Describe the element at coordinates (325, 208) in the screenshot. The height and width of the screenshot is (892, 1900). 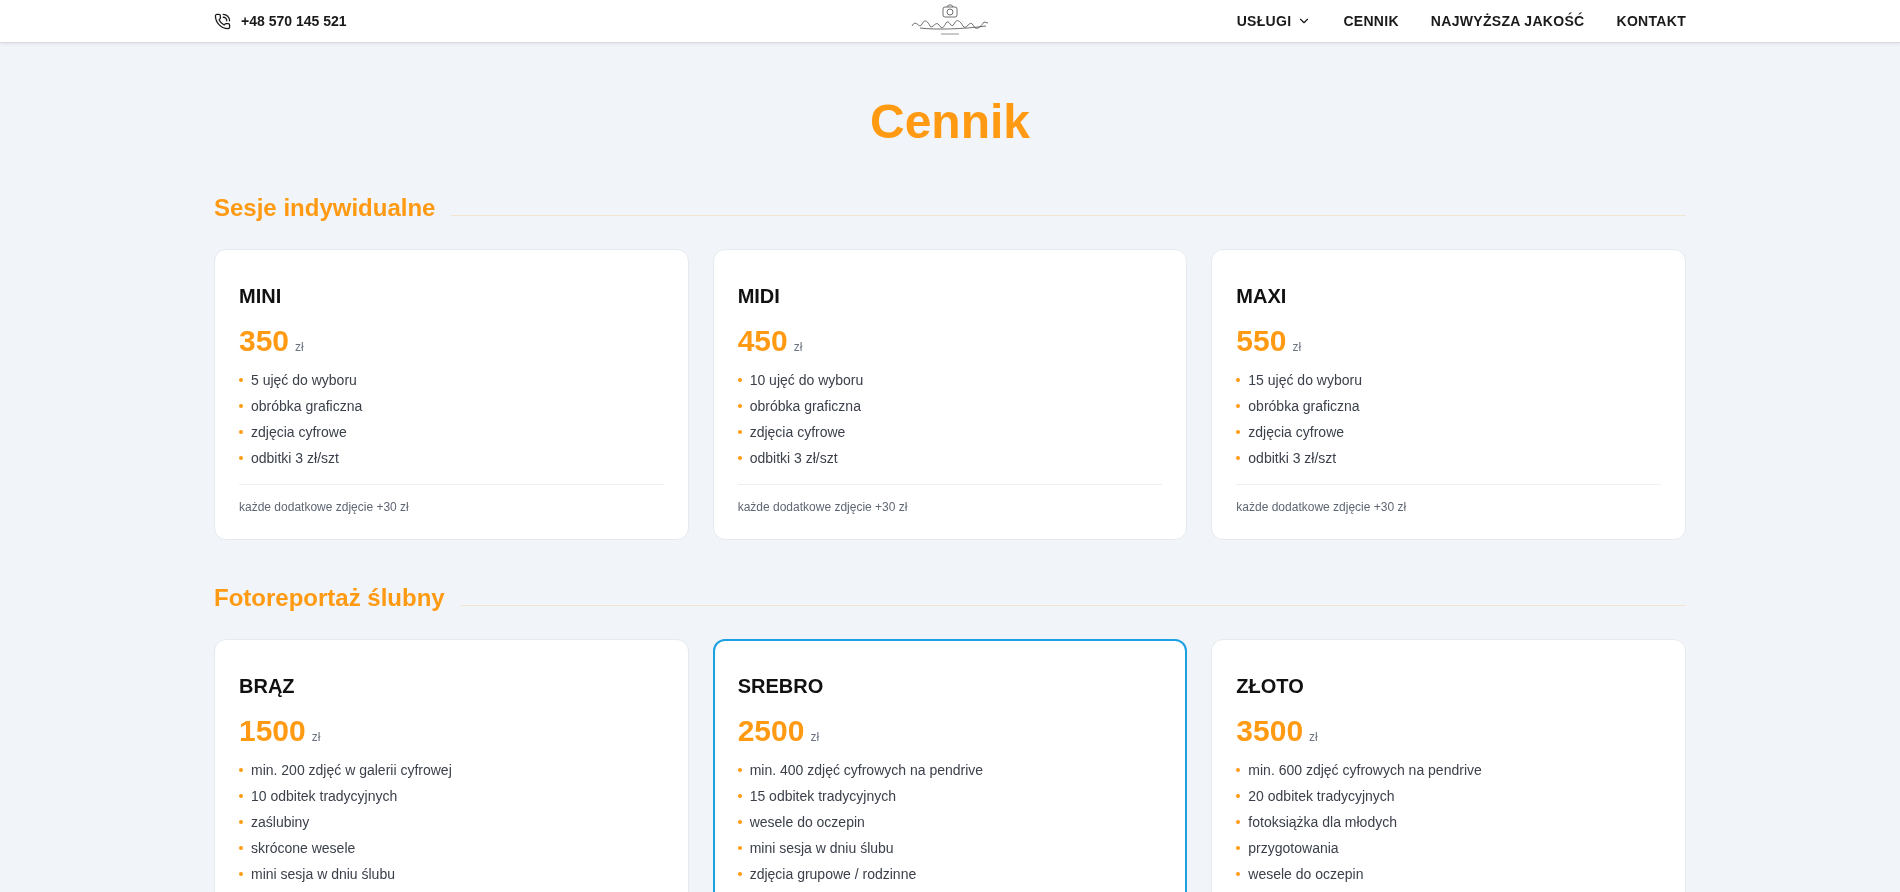
I see `section-title: Sesje indywidualne` at that location.